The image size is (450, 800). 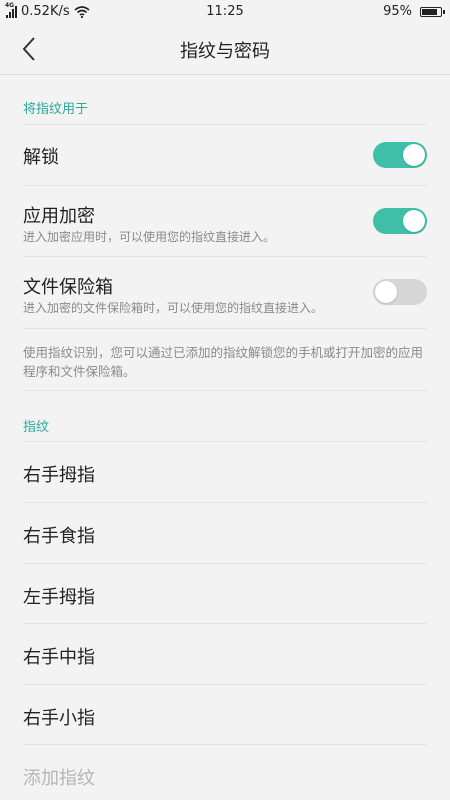 What do you see at coordinates (36, 427) in the screenshot?
I see `section-label-fingerprints: 指纹` at bounding box center [36, 427].